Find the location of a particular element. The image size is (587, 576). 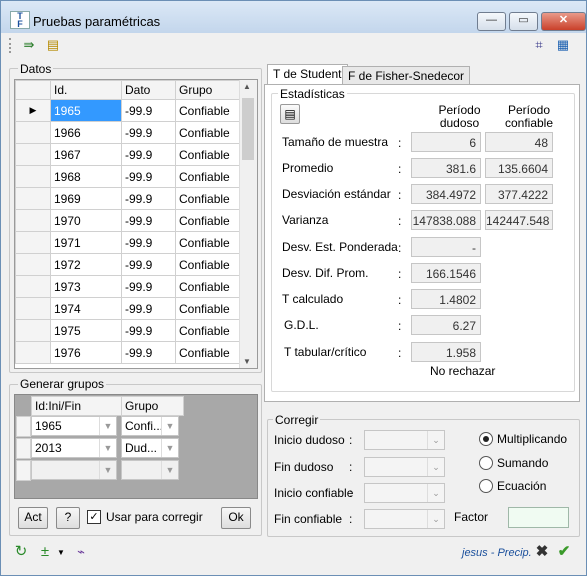

cell-id: 1973 is located at coordinates (86, 286).